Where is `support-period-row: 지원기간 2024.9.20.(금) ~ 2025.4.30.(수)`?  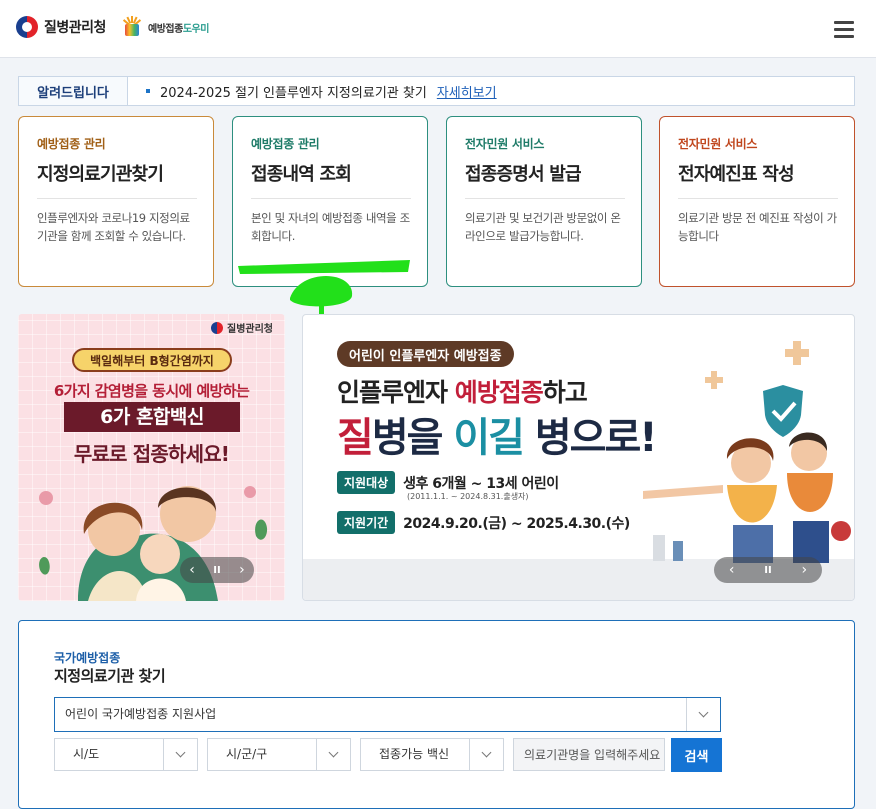 support-period-row: 지원기간 2024.9.20.(금) ~ 2025.4.30.(수) is located at coordinates (483, 522).